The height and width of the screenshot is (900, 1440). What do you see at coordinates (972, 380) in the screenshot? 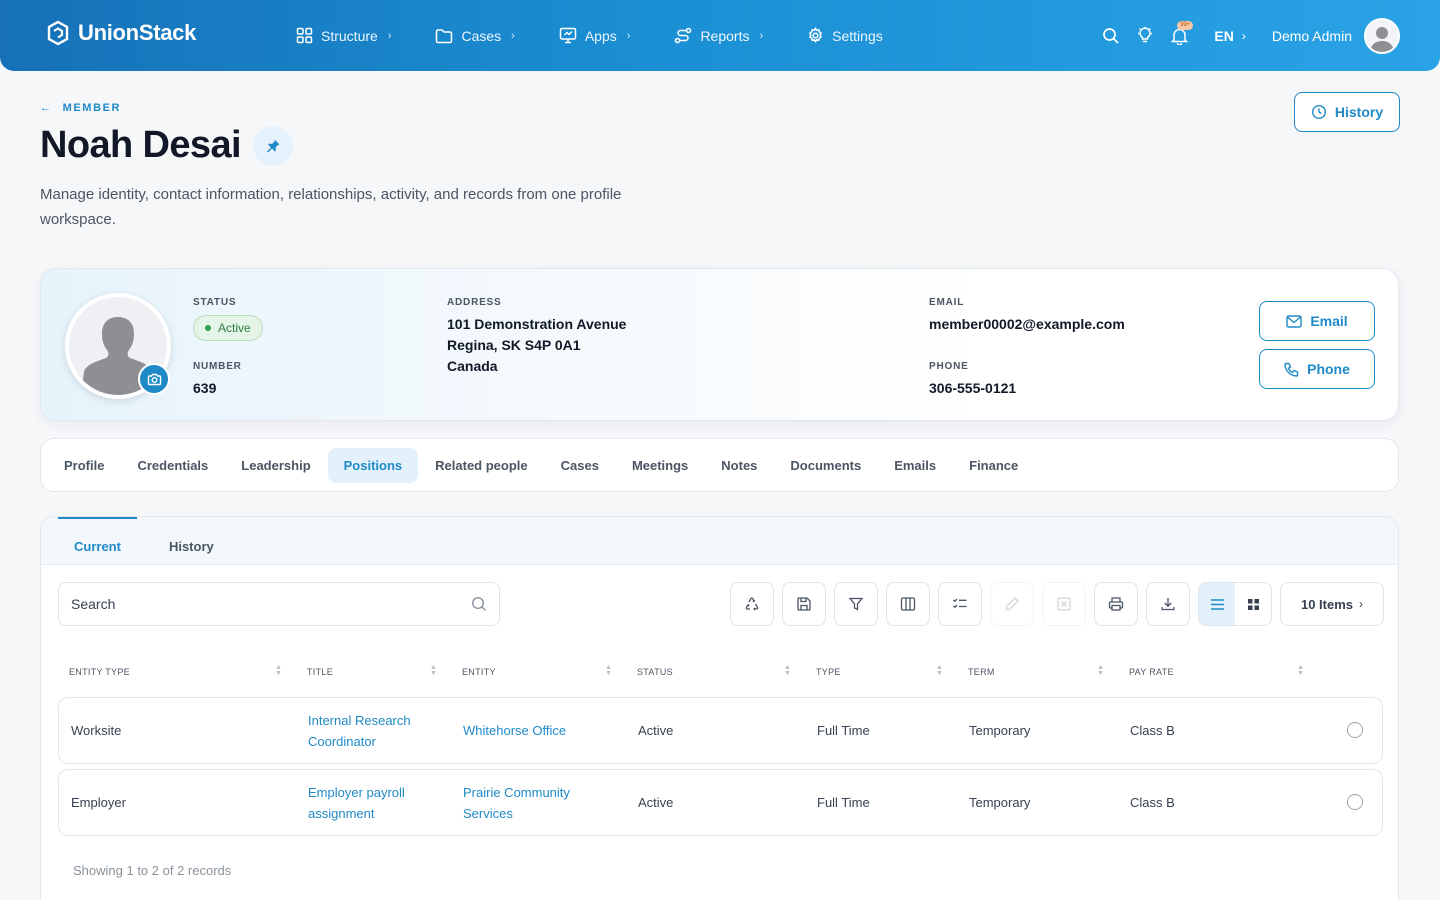
I see `phone-field: PHONE 306-555-0121` at bounding box center [972, 380].